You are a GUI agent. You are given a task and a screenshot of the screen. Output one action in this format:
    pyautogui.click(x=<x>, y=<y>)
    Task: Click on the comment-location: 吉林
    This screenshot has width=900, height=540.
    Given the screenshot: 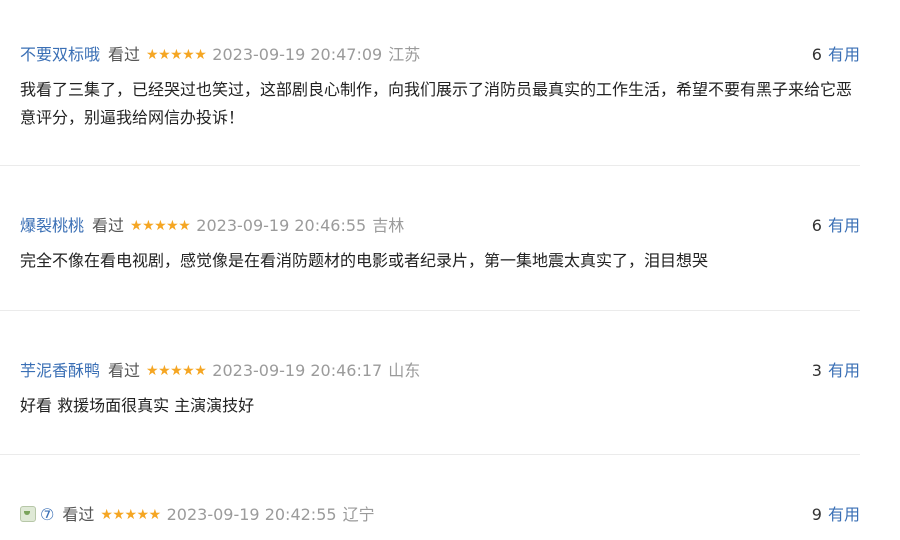 What is the action you would take?
    pyautogui.click(x=388, y=225)
    